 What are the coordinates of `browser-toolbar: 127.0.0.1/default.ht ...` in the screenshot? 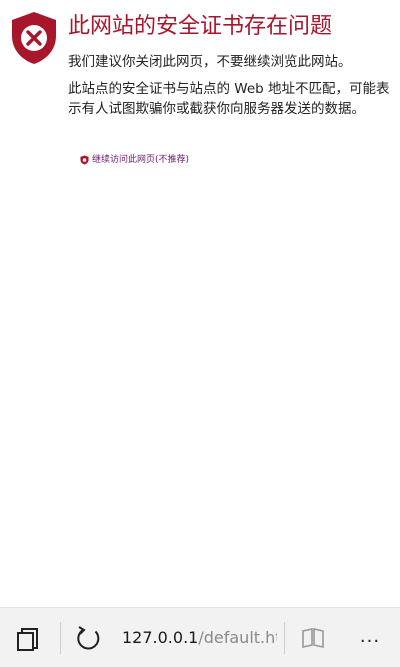 It's located at (200, 637).